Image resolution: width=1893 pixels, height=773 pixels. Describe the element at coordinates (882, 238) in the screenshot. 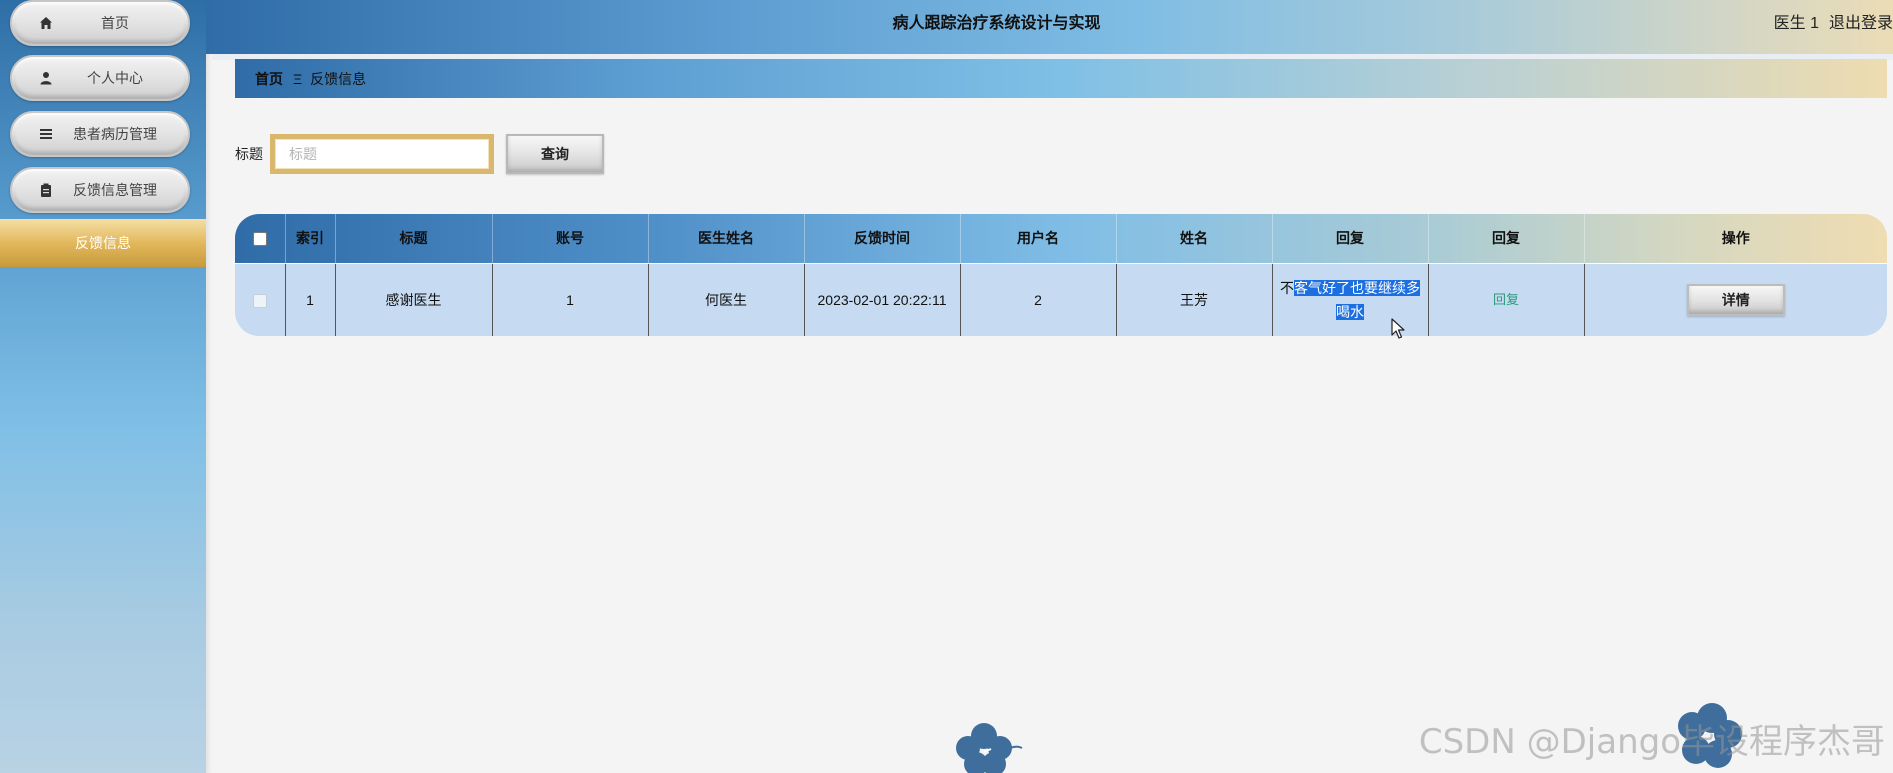

I see `column-header: 反馈时间` at that location.